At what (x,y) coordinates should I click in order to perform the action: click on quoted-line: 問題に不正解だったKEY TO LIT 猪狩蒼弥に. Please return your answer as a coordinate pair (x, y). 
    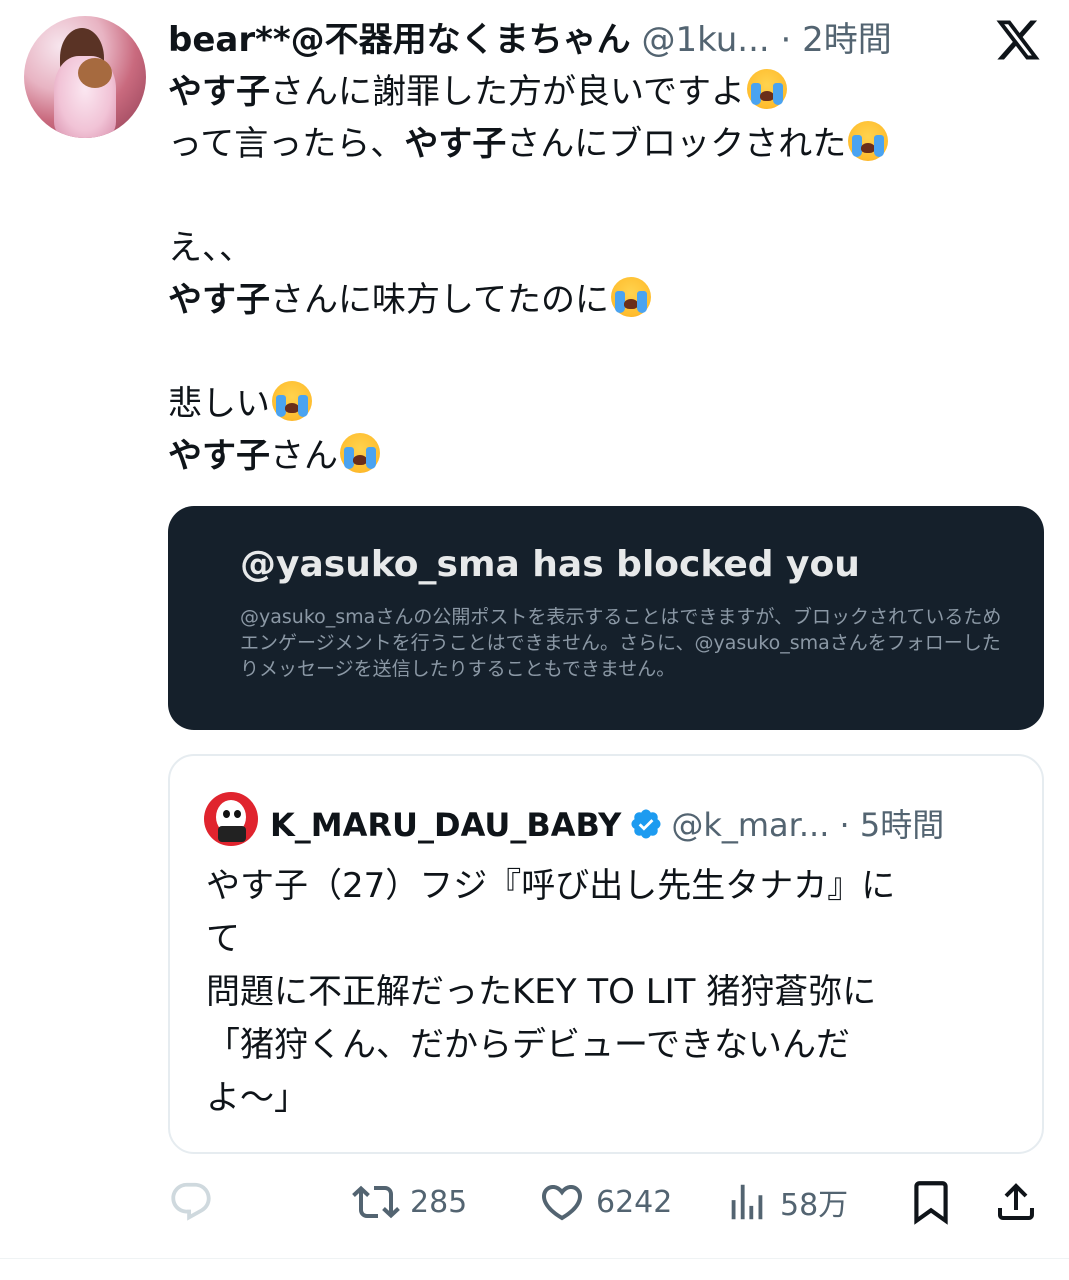
    Looking at the image, I should click on (541, 992).